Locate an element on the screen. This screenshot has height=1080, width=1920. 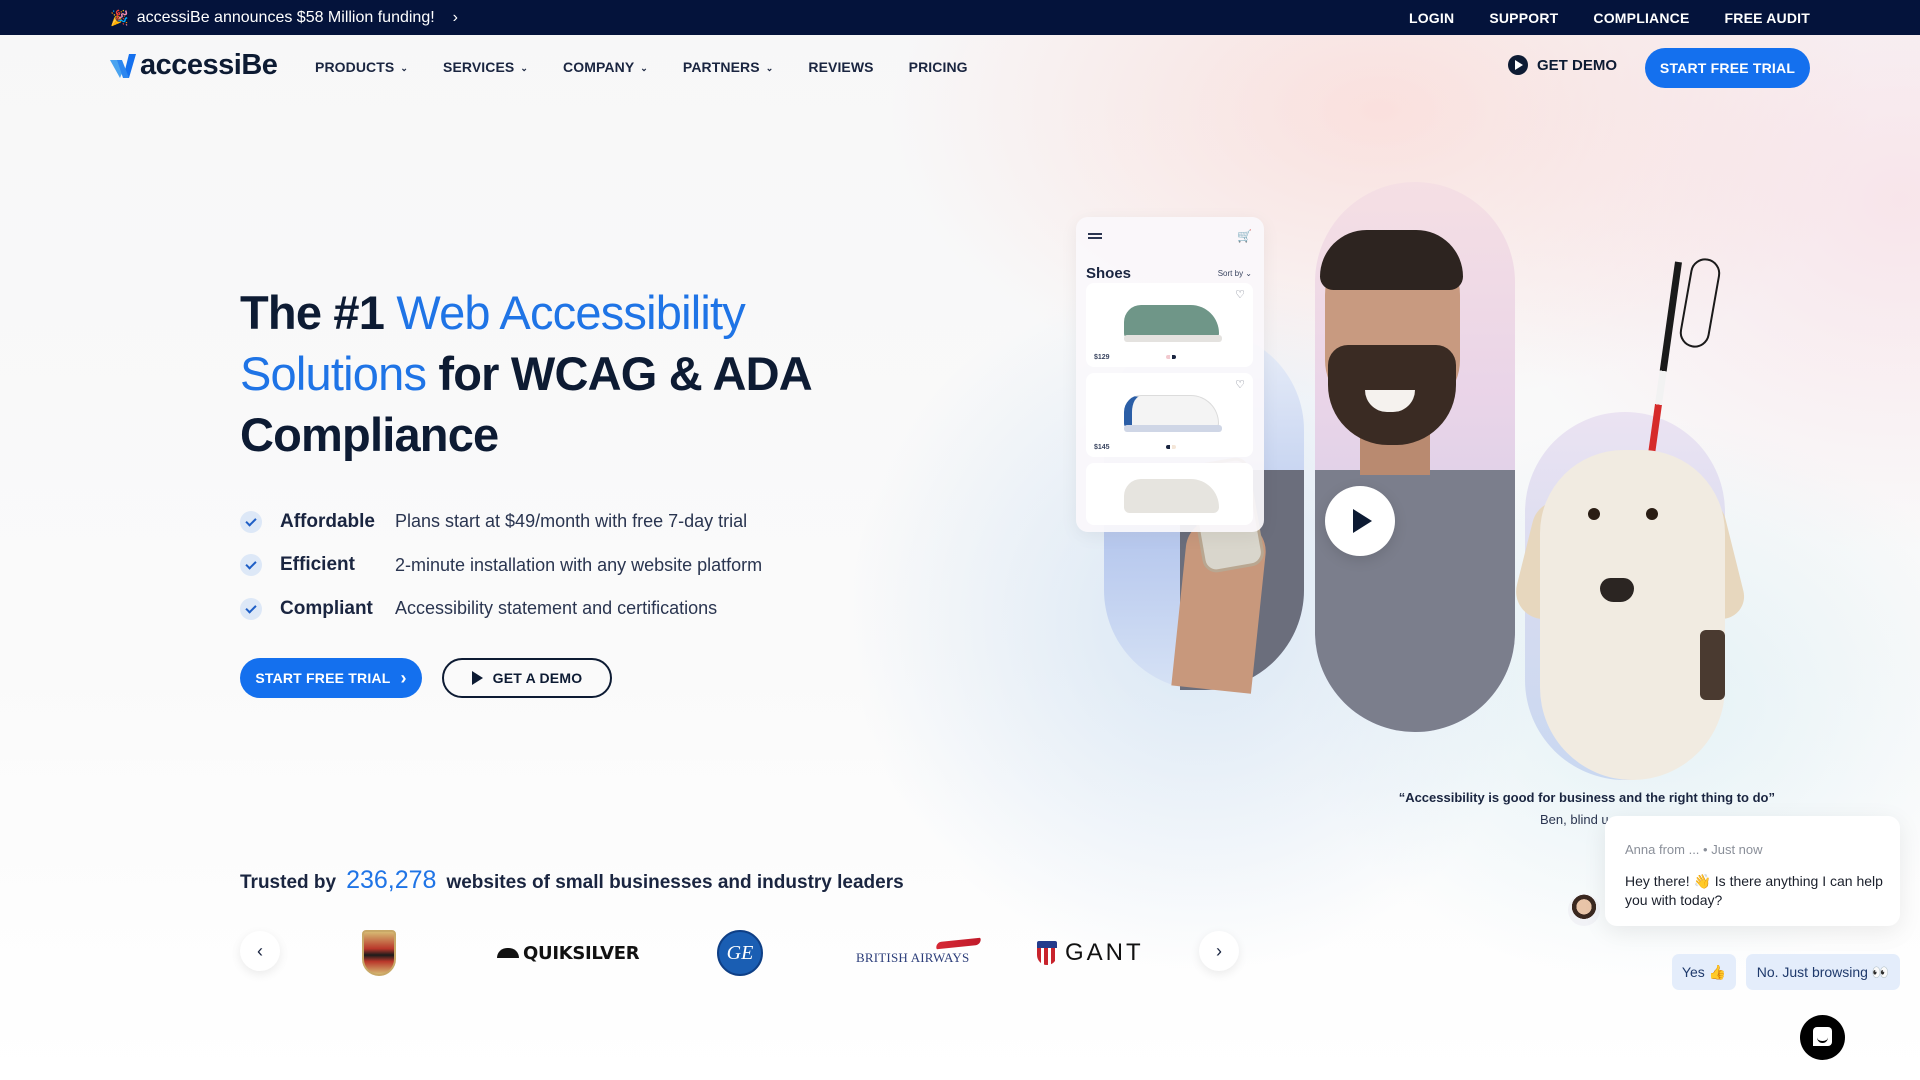
logo-check-icon is located at coordinates (123, 65).